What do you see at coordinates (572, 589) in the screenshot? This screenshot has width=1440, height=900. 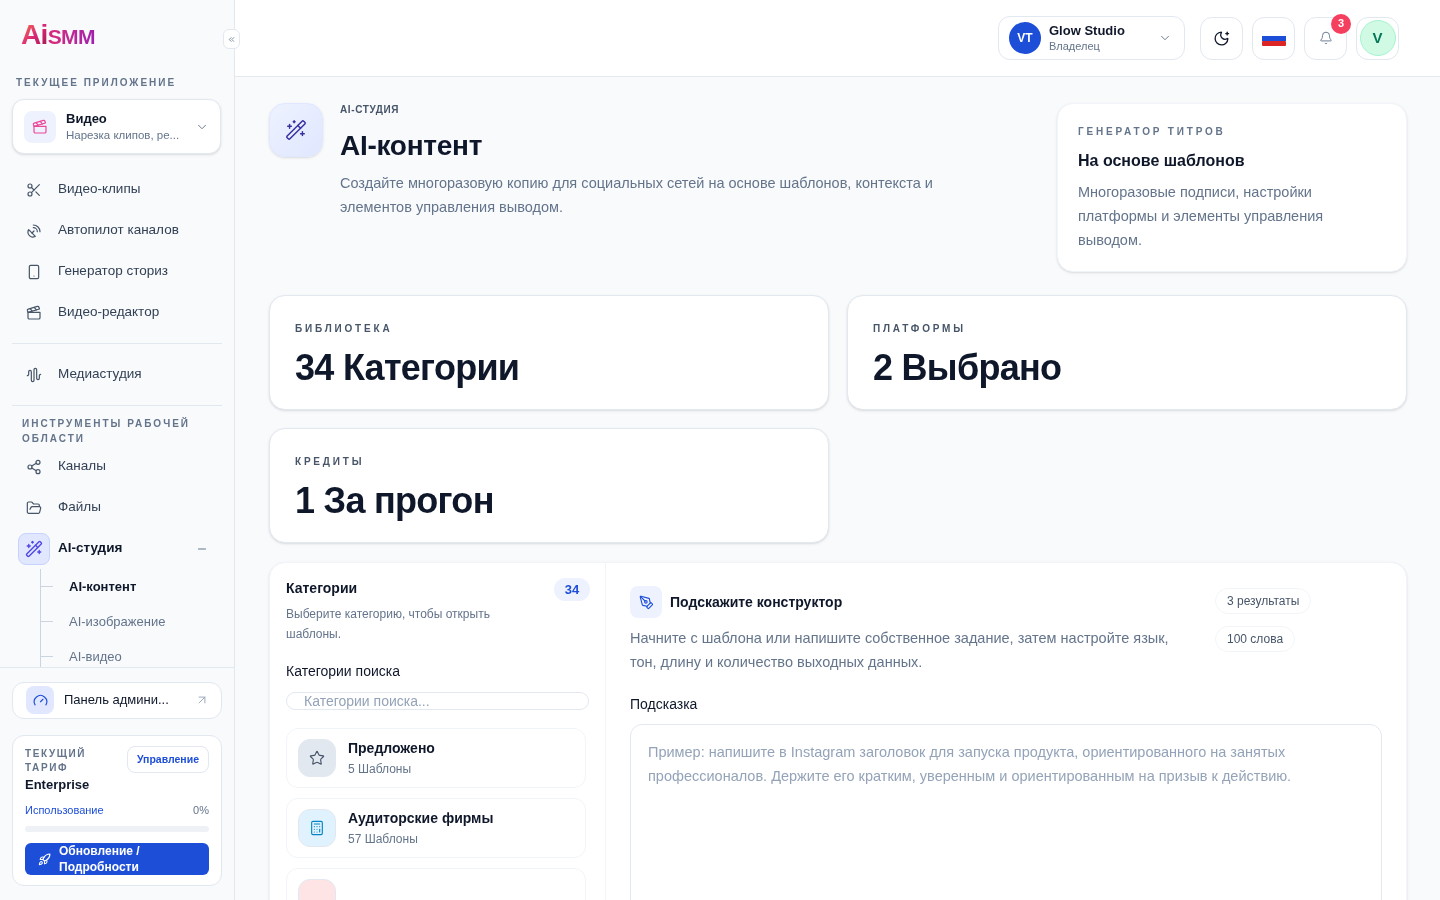 I see `categories-count-badge: 34` at bounding box center [572, 589].